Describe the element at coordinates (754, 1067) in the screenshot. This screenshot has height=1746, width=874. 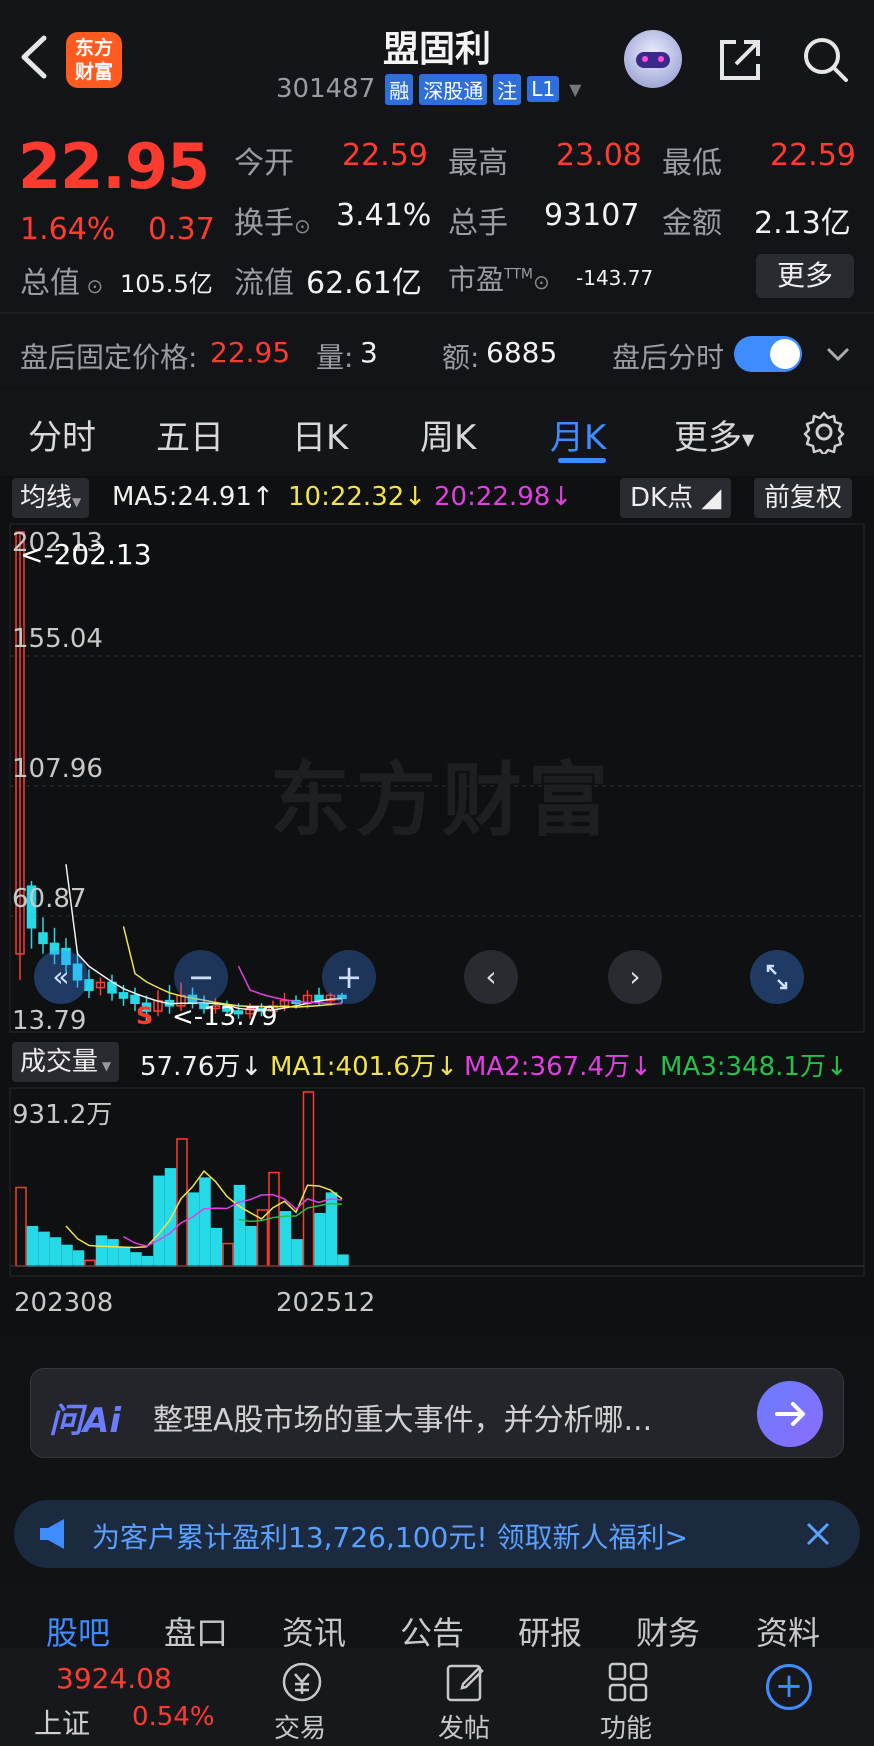
I see `volume-ma3: MA3:348.1万↓` at that location.